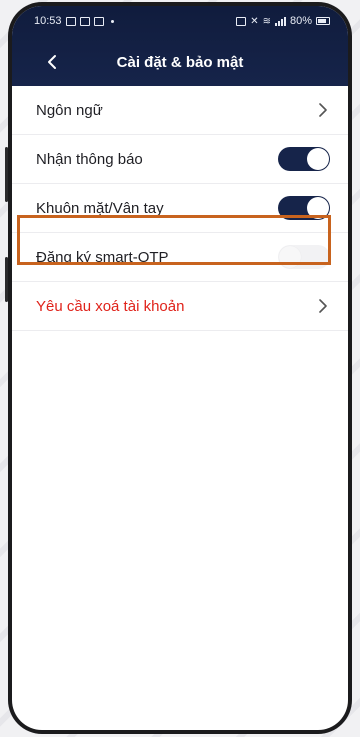 This screenshot has width=360, height=737. I want to click on gallery-icon, so click(84, 21).